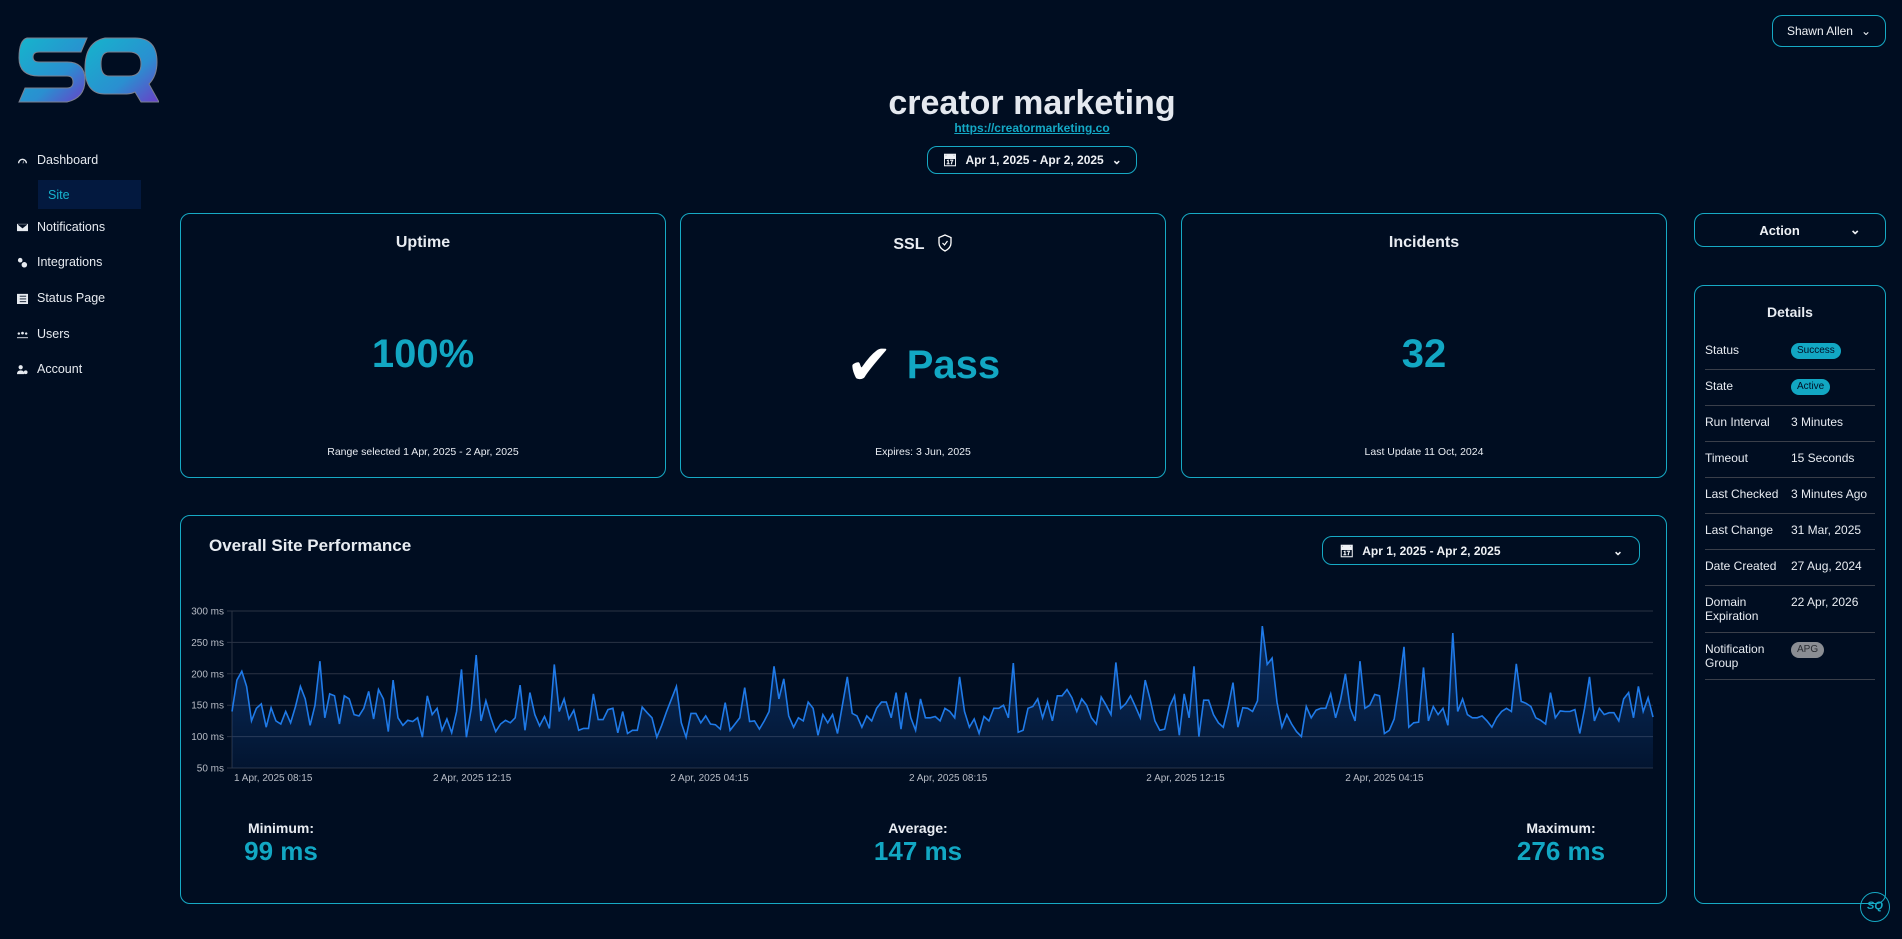 Image resolution: width=1902 pixels, height=939 pixels. I want to click on x-tick-label: 1 Apr, 2025 08:15, so click(273, 778).